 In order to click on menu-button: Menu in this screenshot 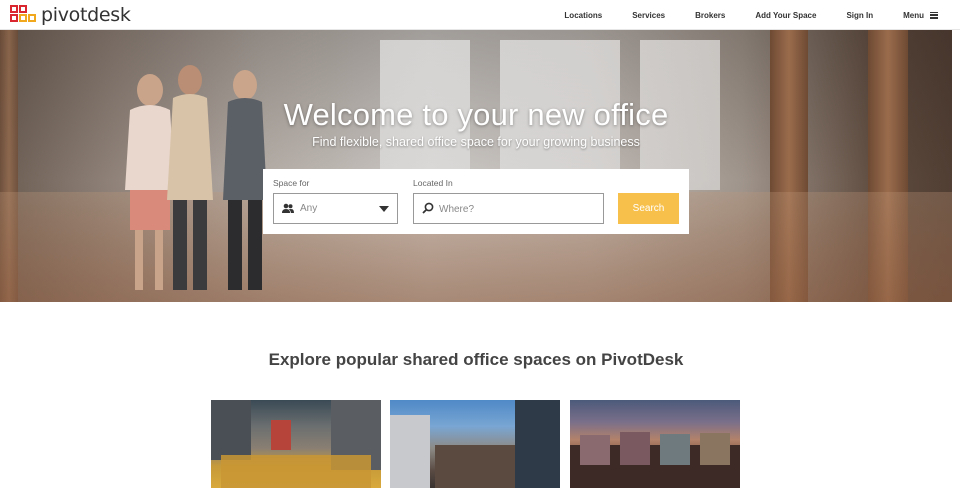, I will do `click(920, 15)`.